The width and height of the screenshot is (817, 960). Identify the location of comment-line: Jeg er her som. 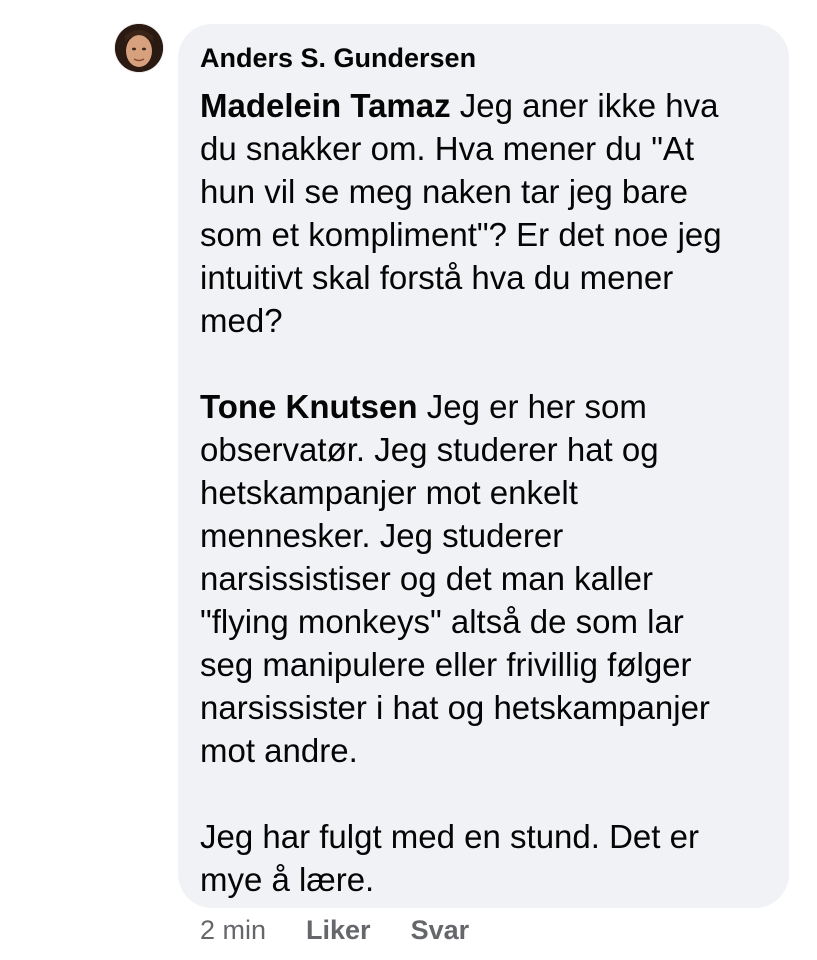
(532, 406).